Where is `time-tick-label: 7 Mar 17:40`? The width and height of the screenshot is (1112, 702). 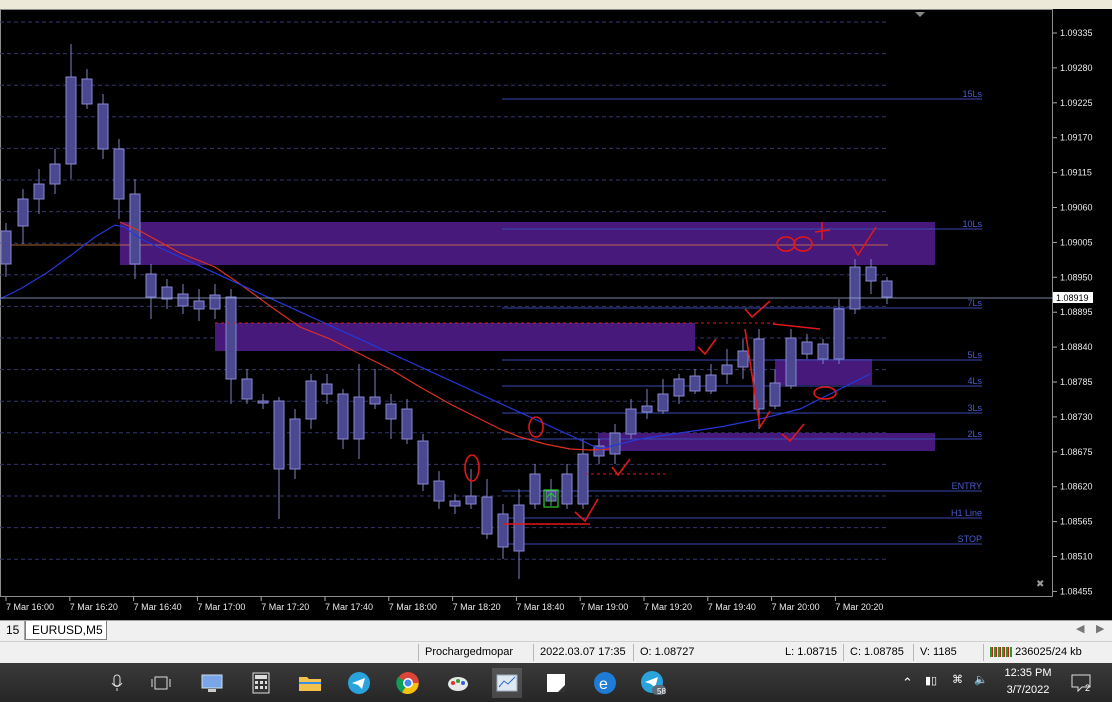 time-tick-label: 7 Mar 17:40 is located at coordinates (349, 607).